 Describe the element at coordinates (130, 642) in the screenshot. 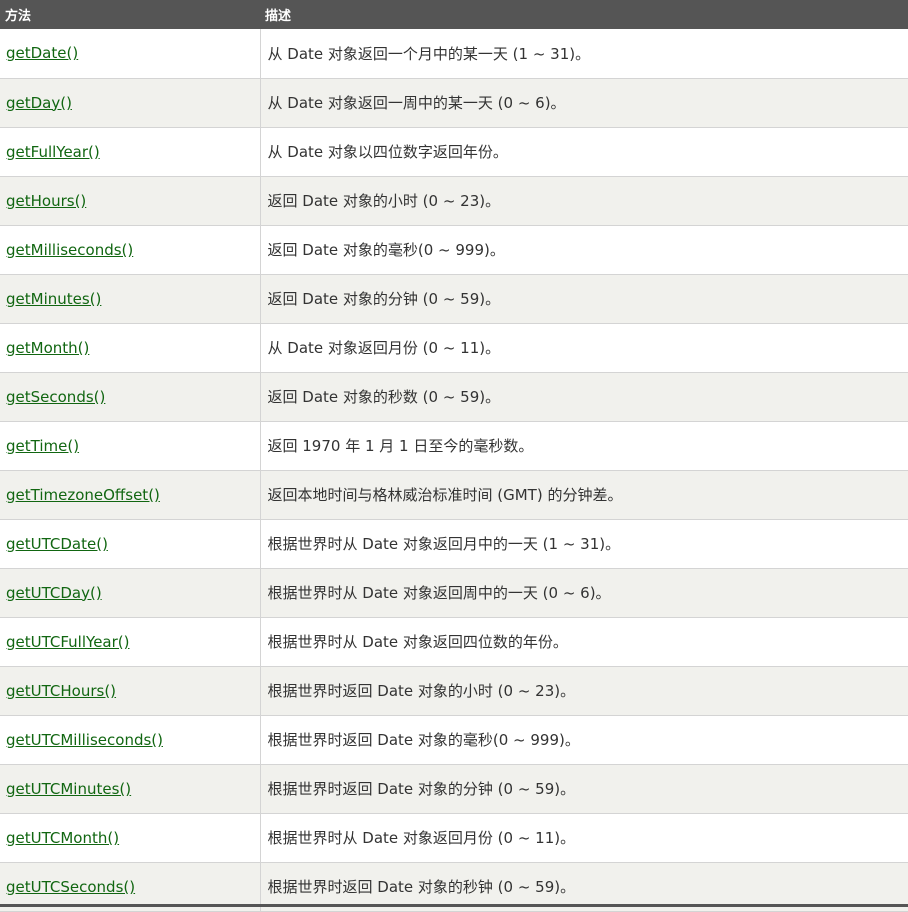

I see `method-cell: getUTCFullYear()` at that location.